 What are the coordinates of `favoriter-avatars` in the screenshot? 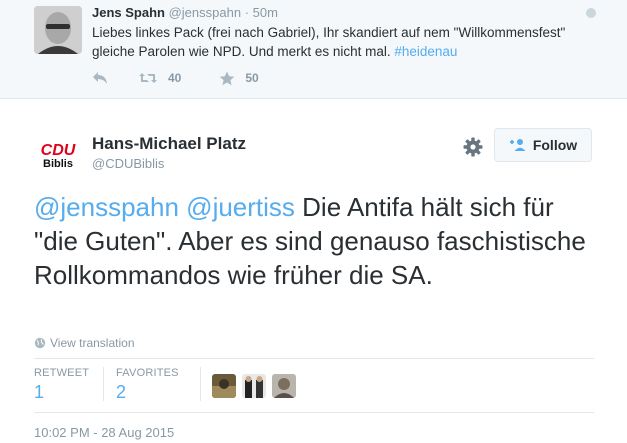 It's located at (257, 386).